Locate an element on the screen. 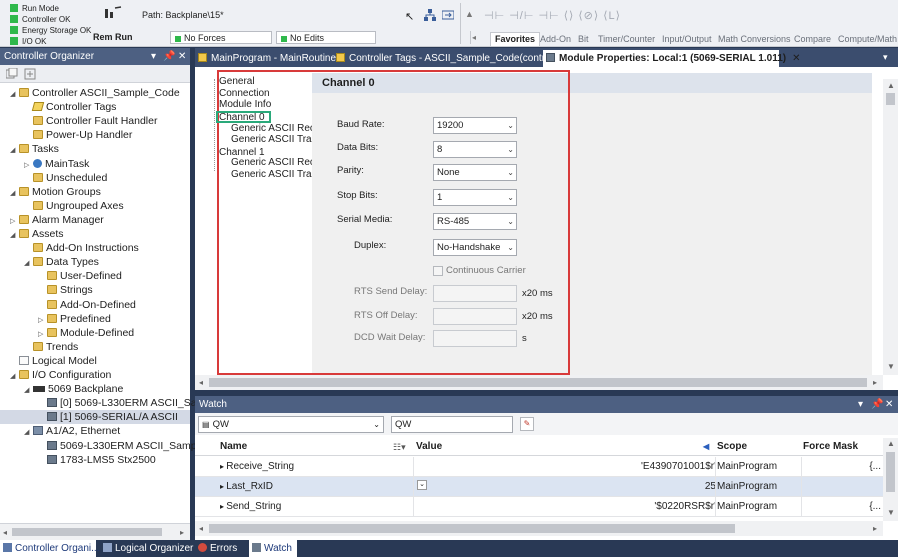  organizer-item: ◢ Data Types is located at coordinates (61, 262).